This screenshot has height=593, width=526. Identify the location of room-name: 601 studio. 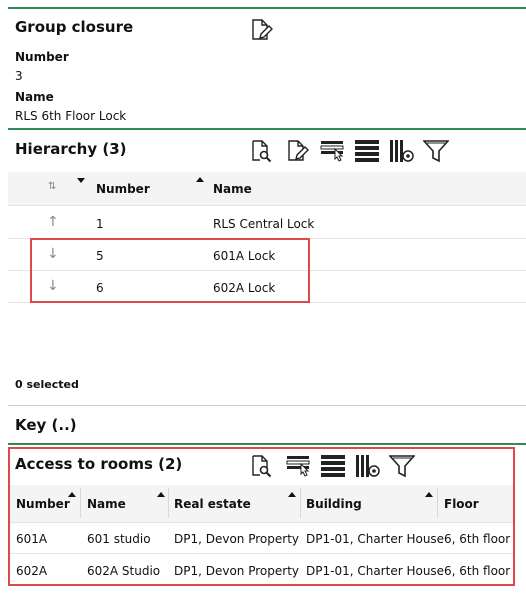
(119, 539).